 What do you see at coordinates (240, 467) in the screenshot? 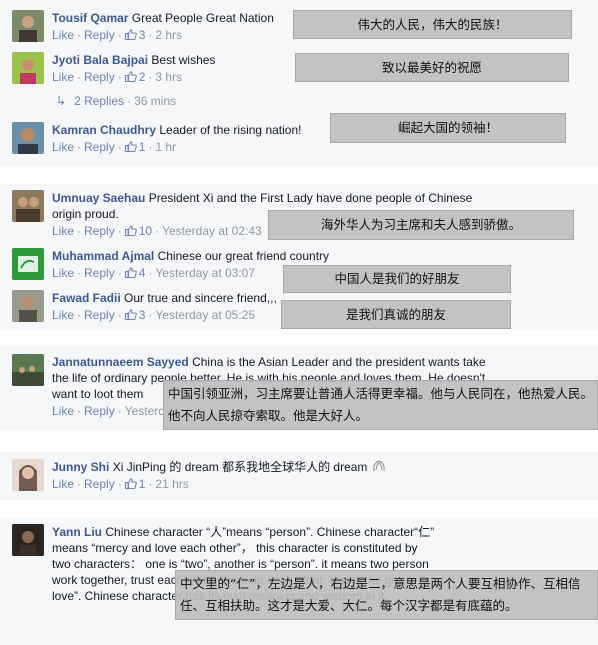
I see `comment-text: Xi JinPing 的 dream 都系我地全球华人的 dream` at bounding box center [240, 467].